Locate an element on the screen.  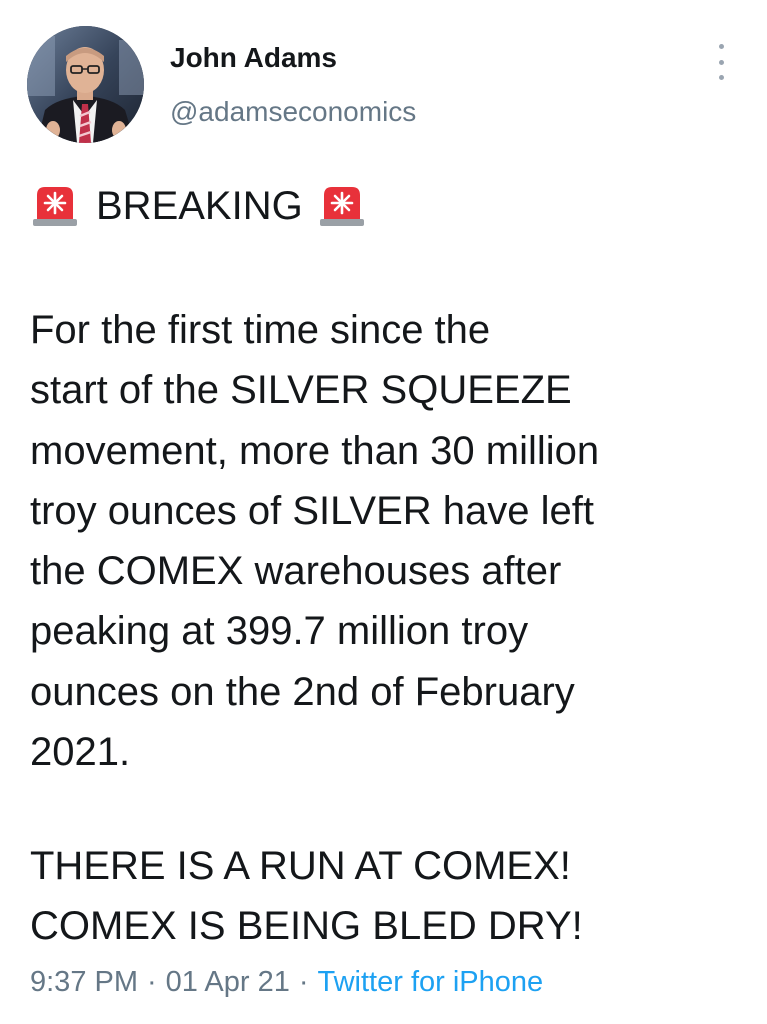
tweet-date: 01 Apr 21 is located at coordinates (228, 982).